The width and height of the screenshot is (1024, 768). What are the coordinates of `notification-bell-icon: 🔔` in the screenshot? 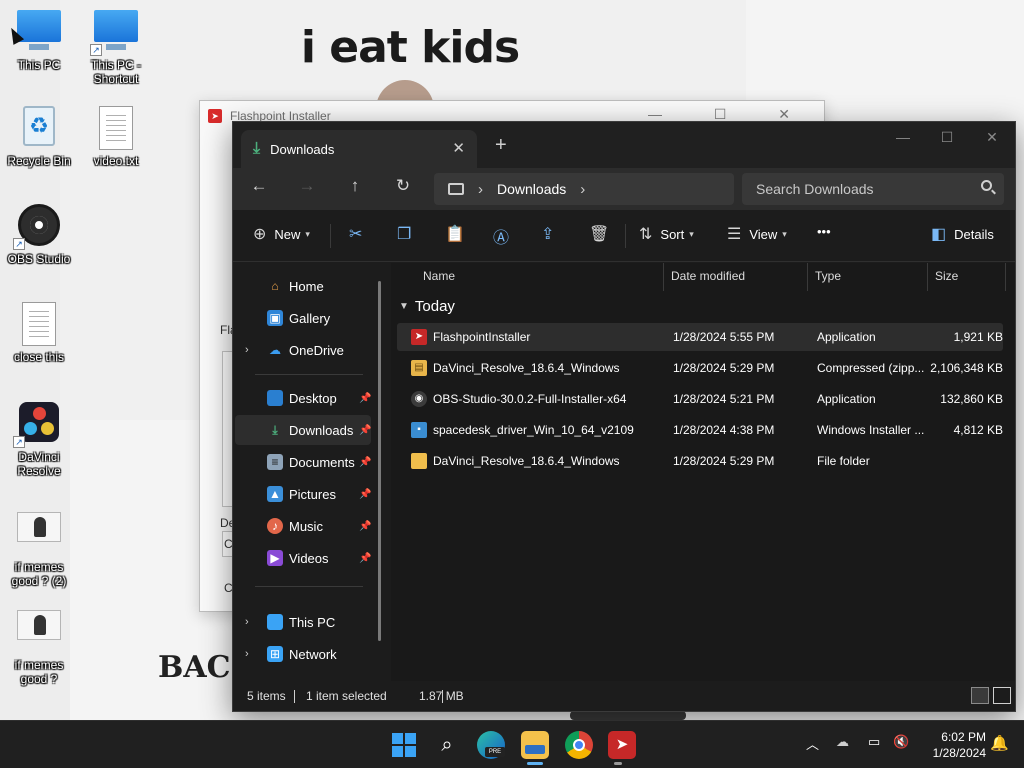 It's located at (999, 743).